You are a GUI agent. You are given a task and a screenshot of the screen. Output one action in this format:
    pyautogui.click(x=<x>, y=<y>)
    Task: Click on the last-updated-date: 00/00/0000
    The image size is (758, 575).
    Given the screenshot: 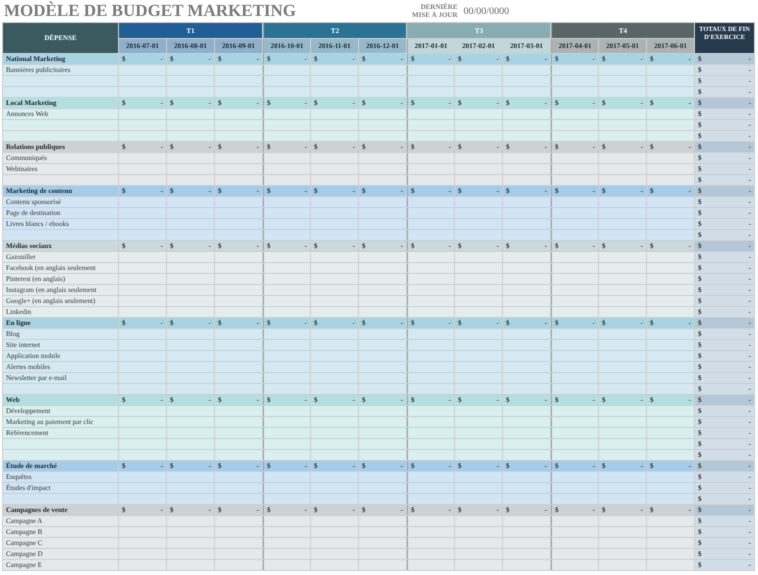 What is the action you would take?
    pyautogui.click(x=487, y=11)
    